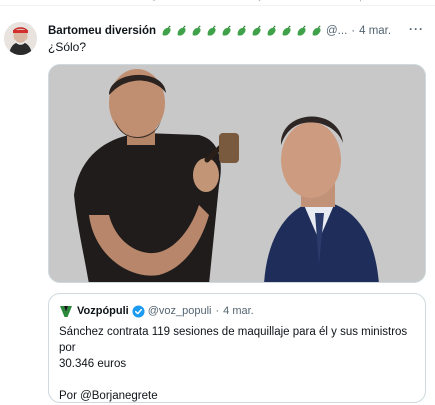 This screenshot has height=405, width=435. I want to click on avatar-image, so click(20, 38).